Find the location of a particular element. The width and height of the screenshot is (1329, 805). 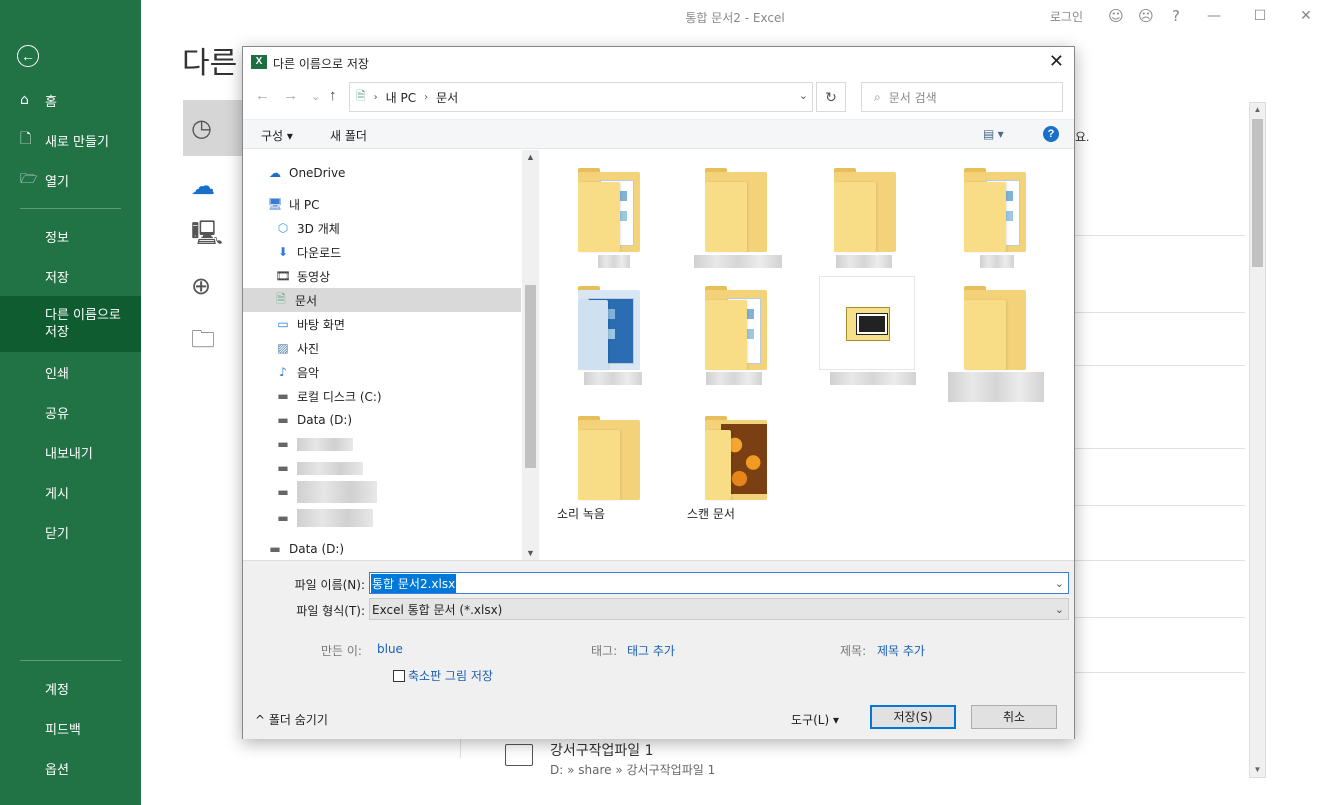

tree-item-3d-objects: ⬡ 3D 개체 is located at coordinates (307, 228).